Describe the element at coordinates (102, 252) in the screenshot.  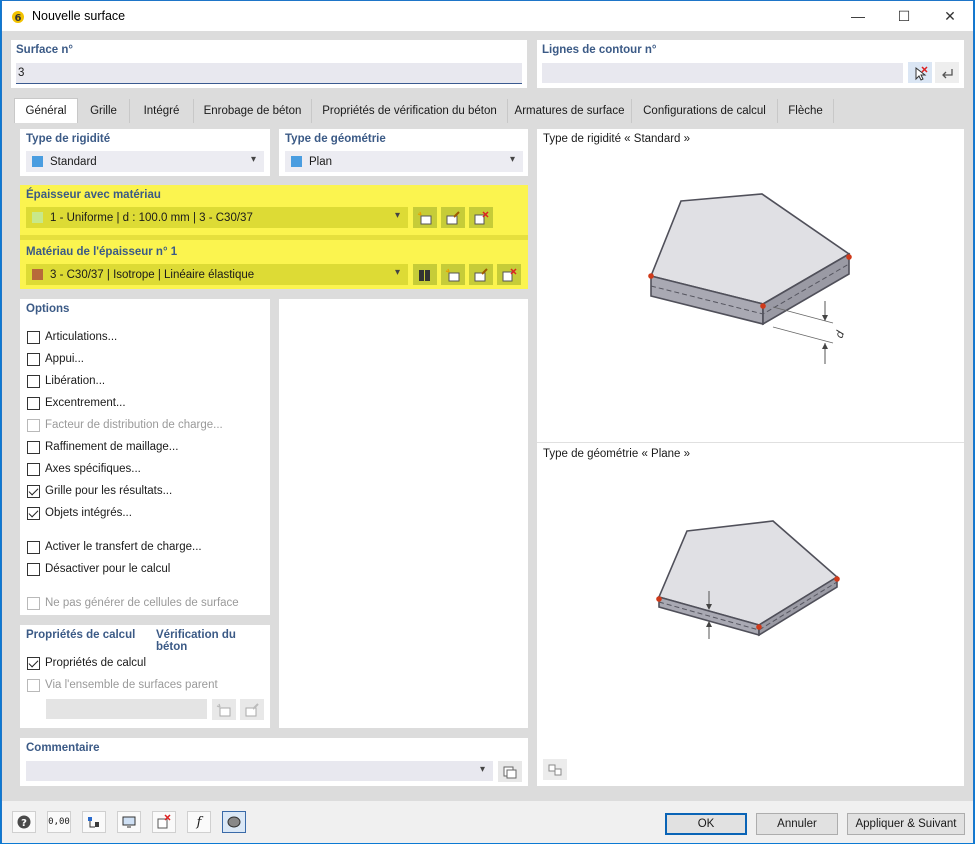
I see `material-label: Matériau de l'épaisseur n° 1` at that location.